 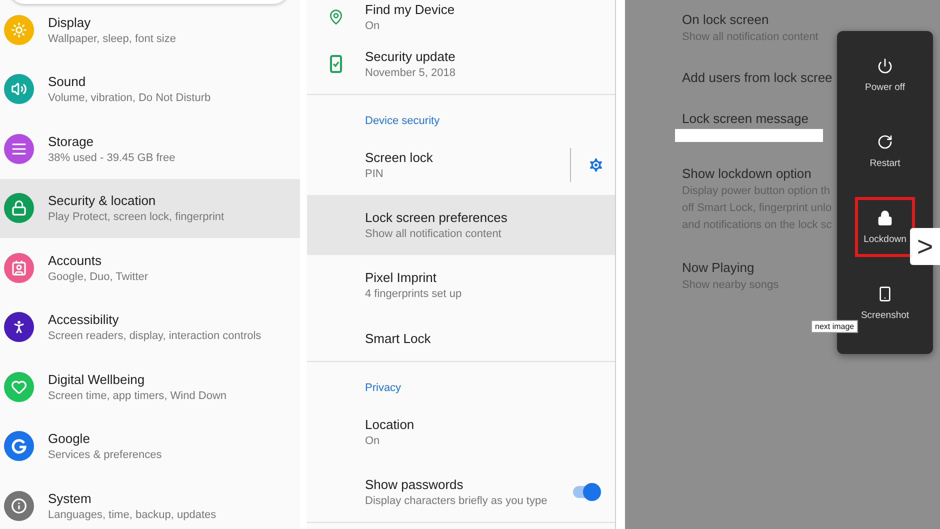 I want to click on item-title: Location, so click(x=390, y=424).